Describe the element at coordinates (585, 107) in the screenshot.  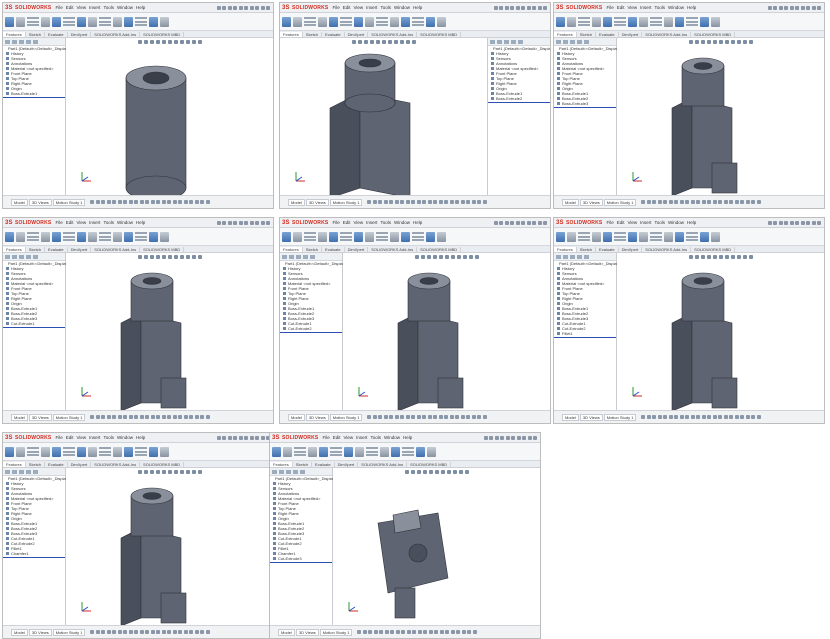
I see `rollback-bar` at that location.